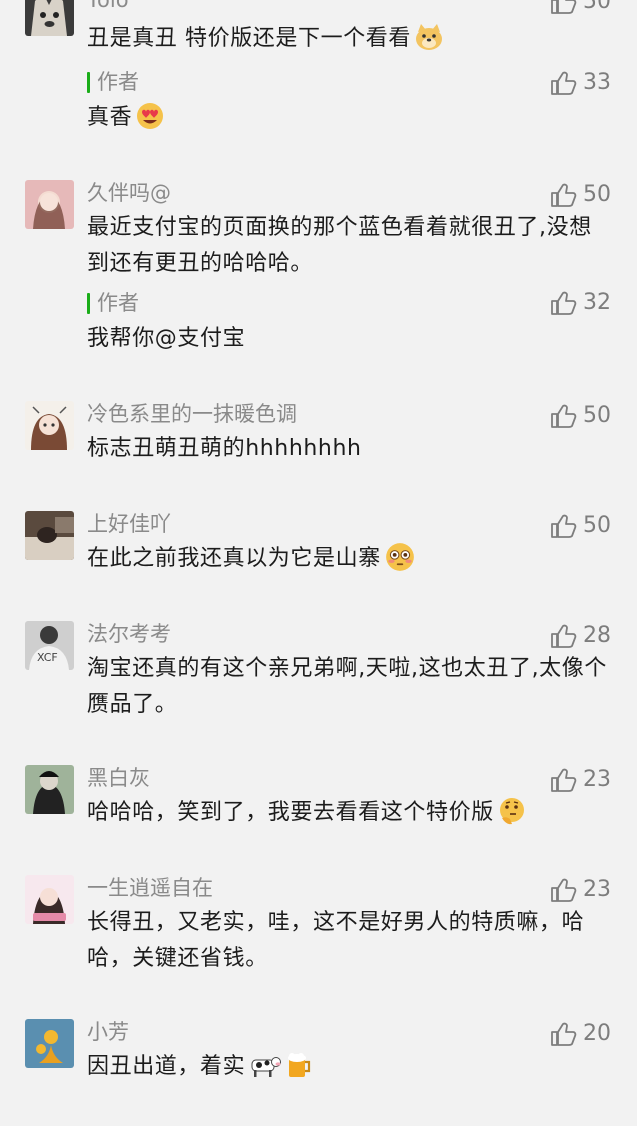 The image size is (637, 1126). What do you see at coordinates (597, 635) in the screenshot?
I see `like-count: 28` at bounding box center [597, 635].